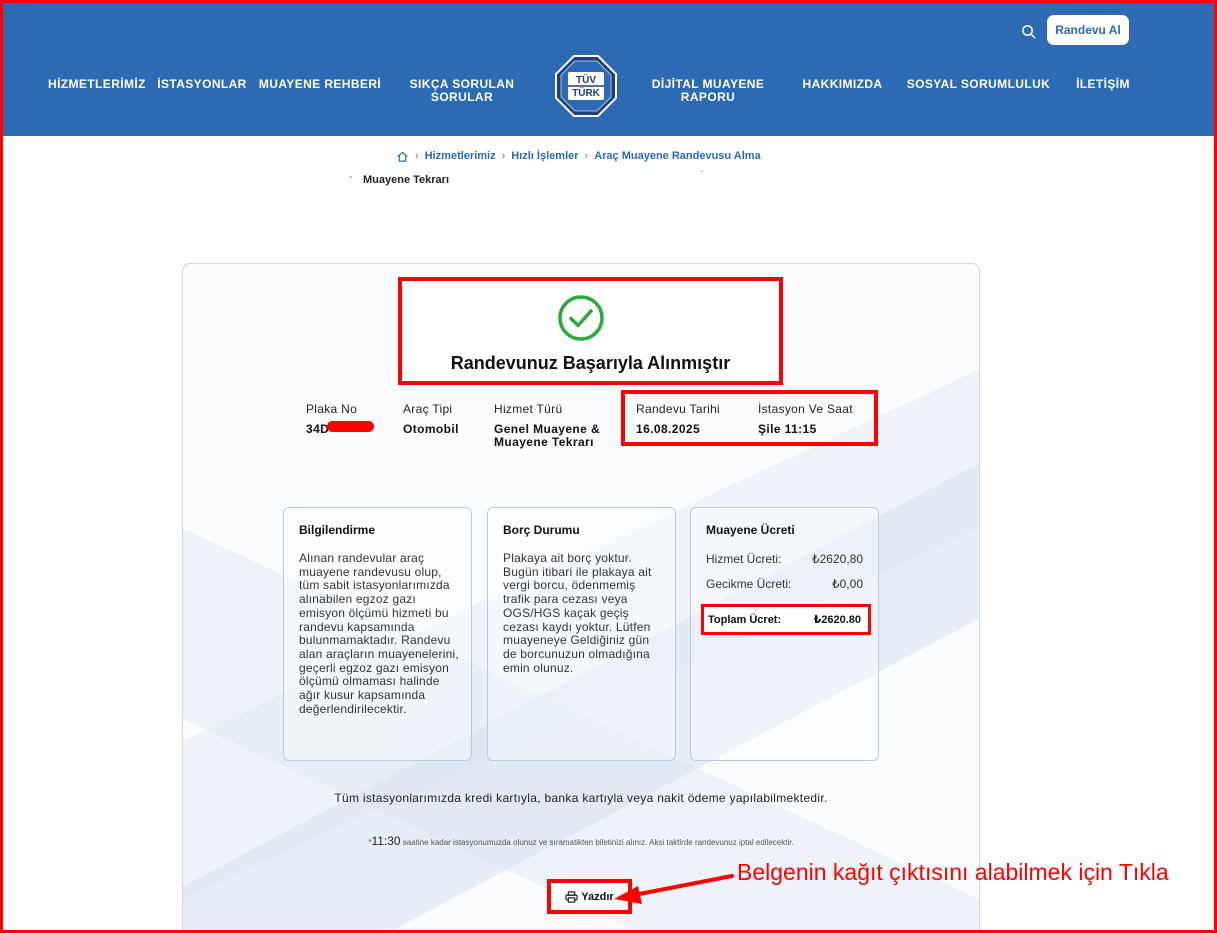 This screenshot has width=1217, height=933. Describe the element at coordinates (386, 841) in the screenshot. I see `time-note-time: 11:30` at that location.